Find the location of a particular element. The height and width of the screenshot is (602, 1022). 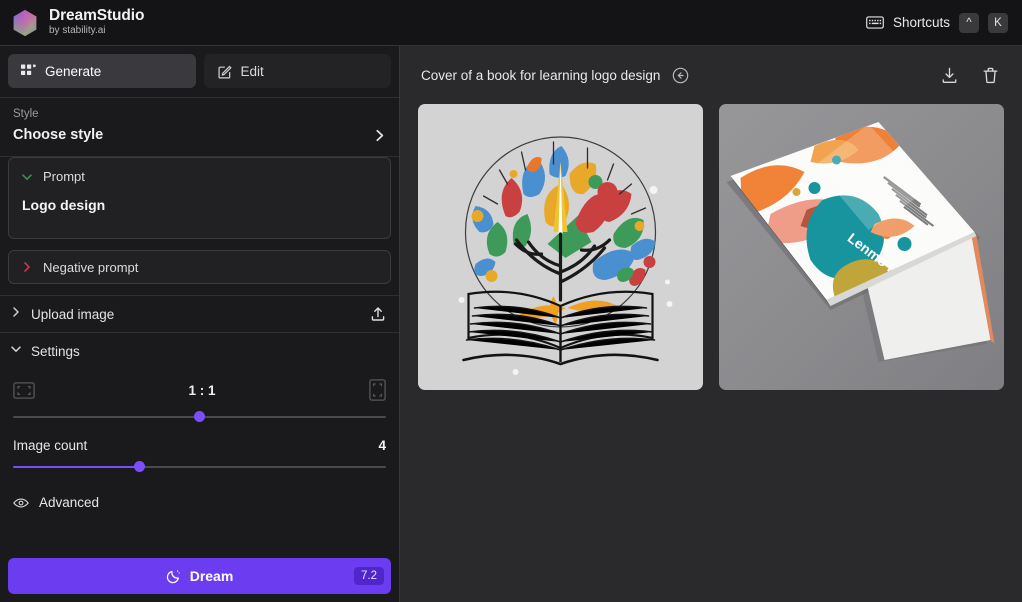

upload-icon is located at coordinates (378, 314).